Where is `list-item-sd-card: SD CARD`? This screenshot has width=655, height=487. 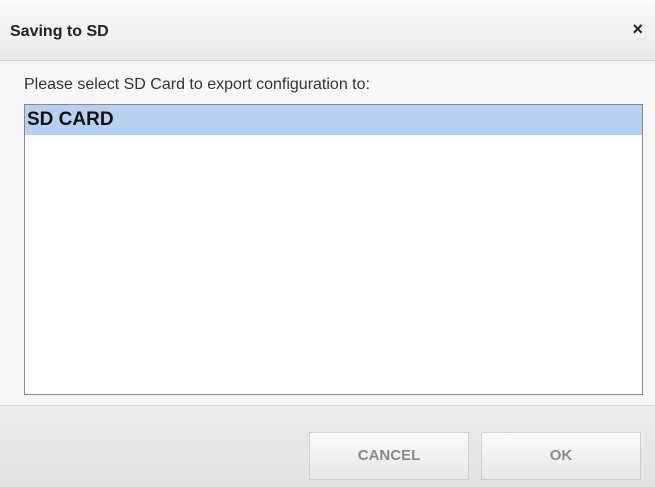 list-item-sd-card: SD CARD is located at coordinates (333, 120).